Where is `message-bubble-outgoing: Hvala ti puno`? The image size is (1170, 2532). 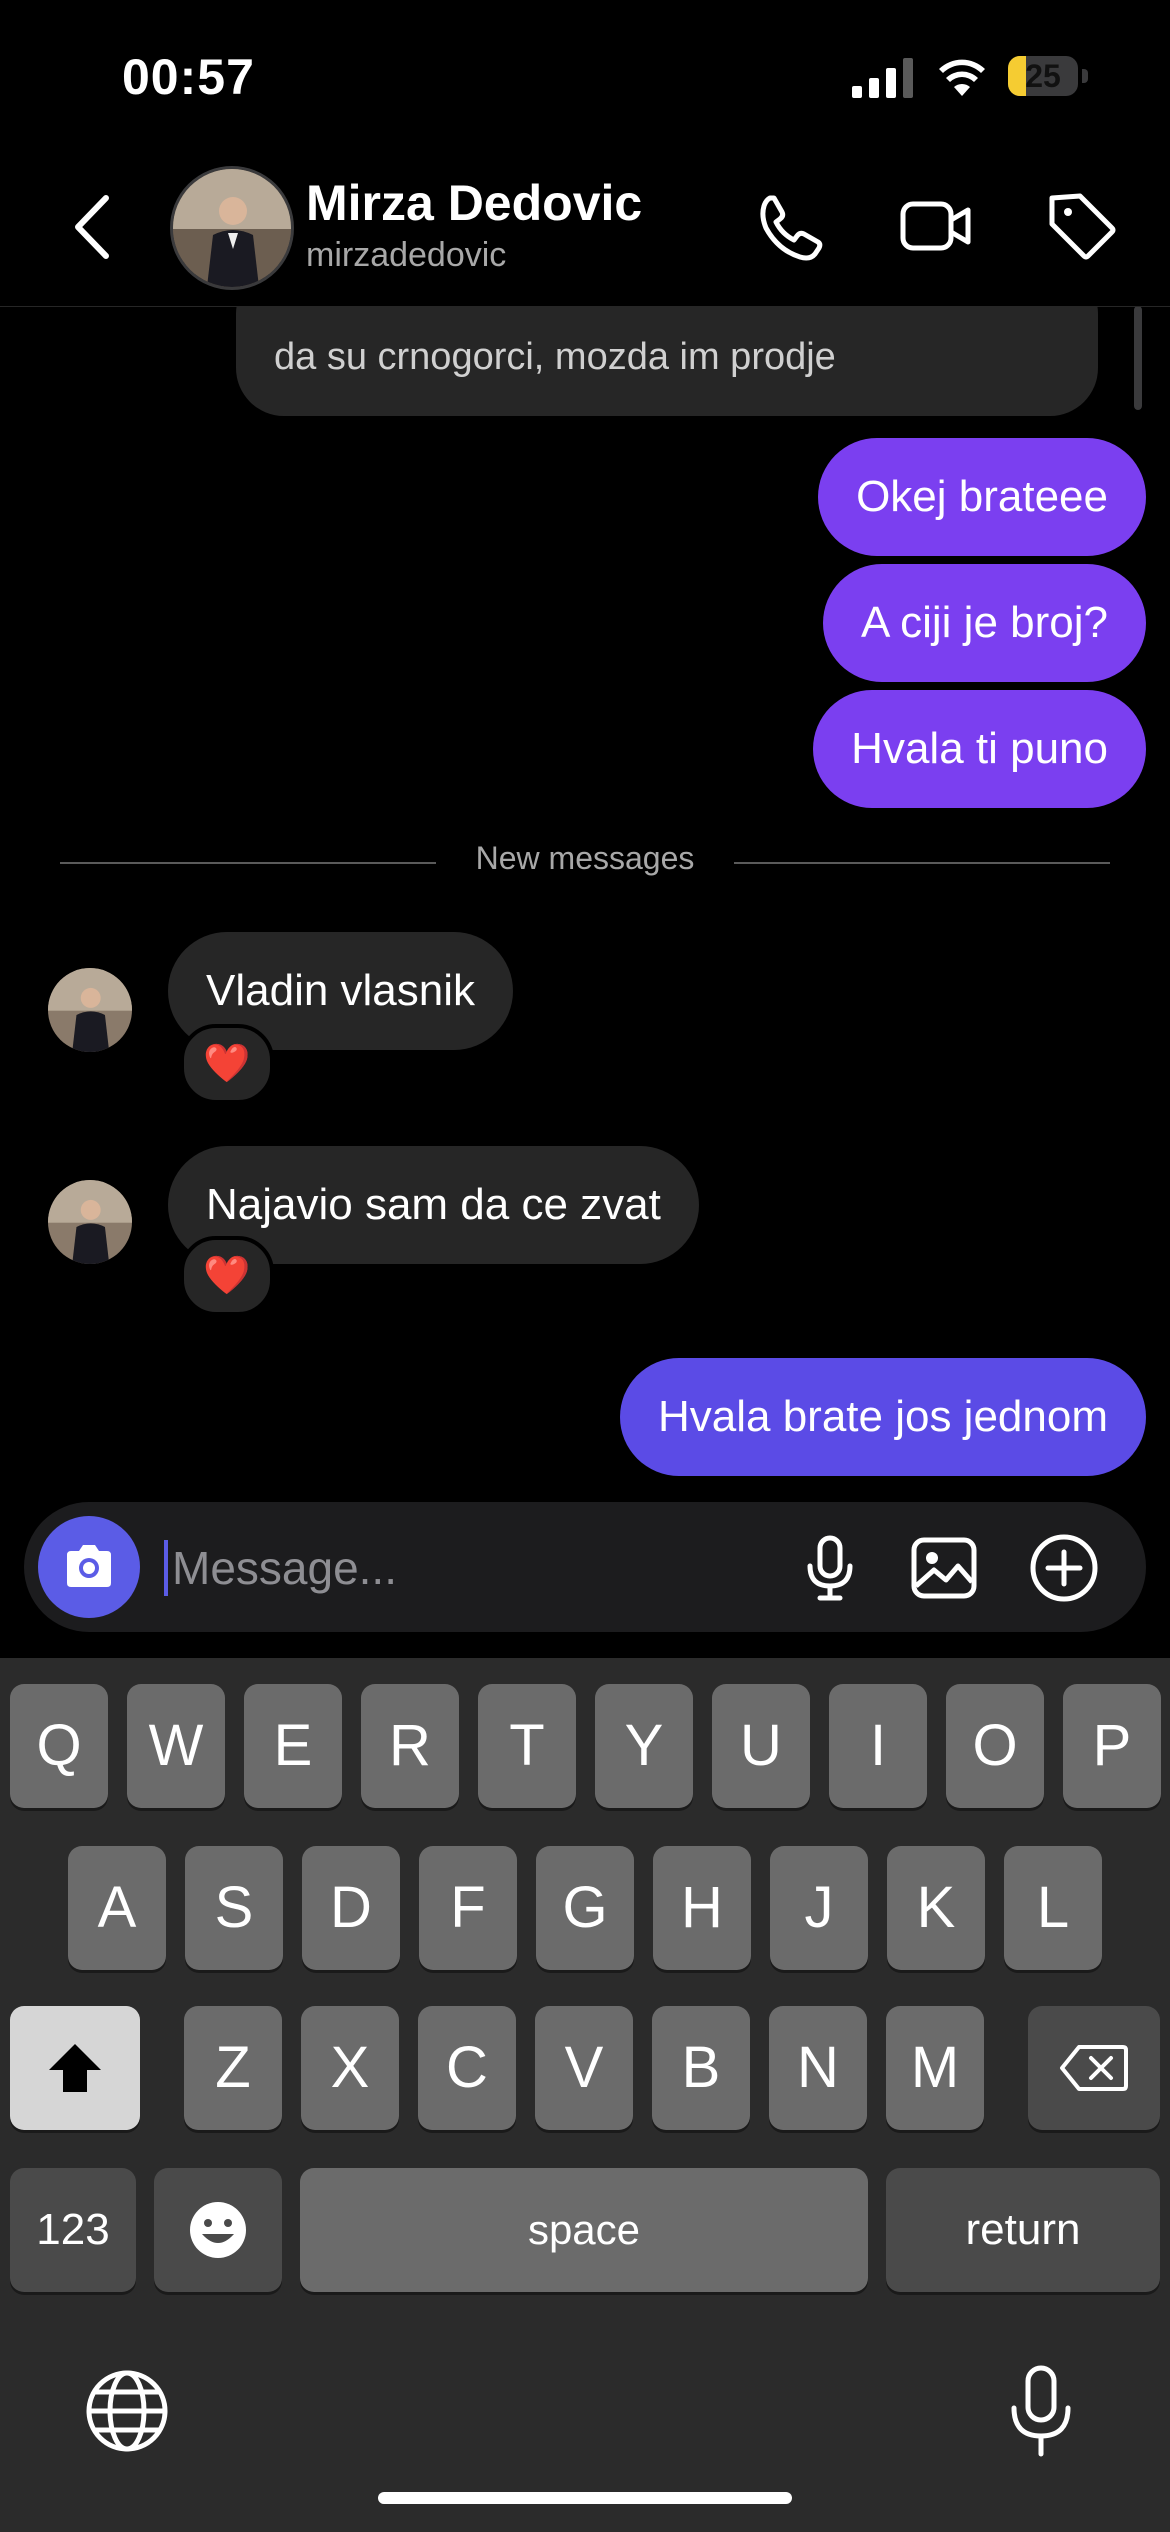 message-bubble-outgoing: Hvala ti puno is located at coordinates (979, 749).